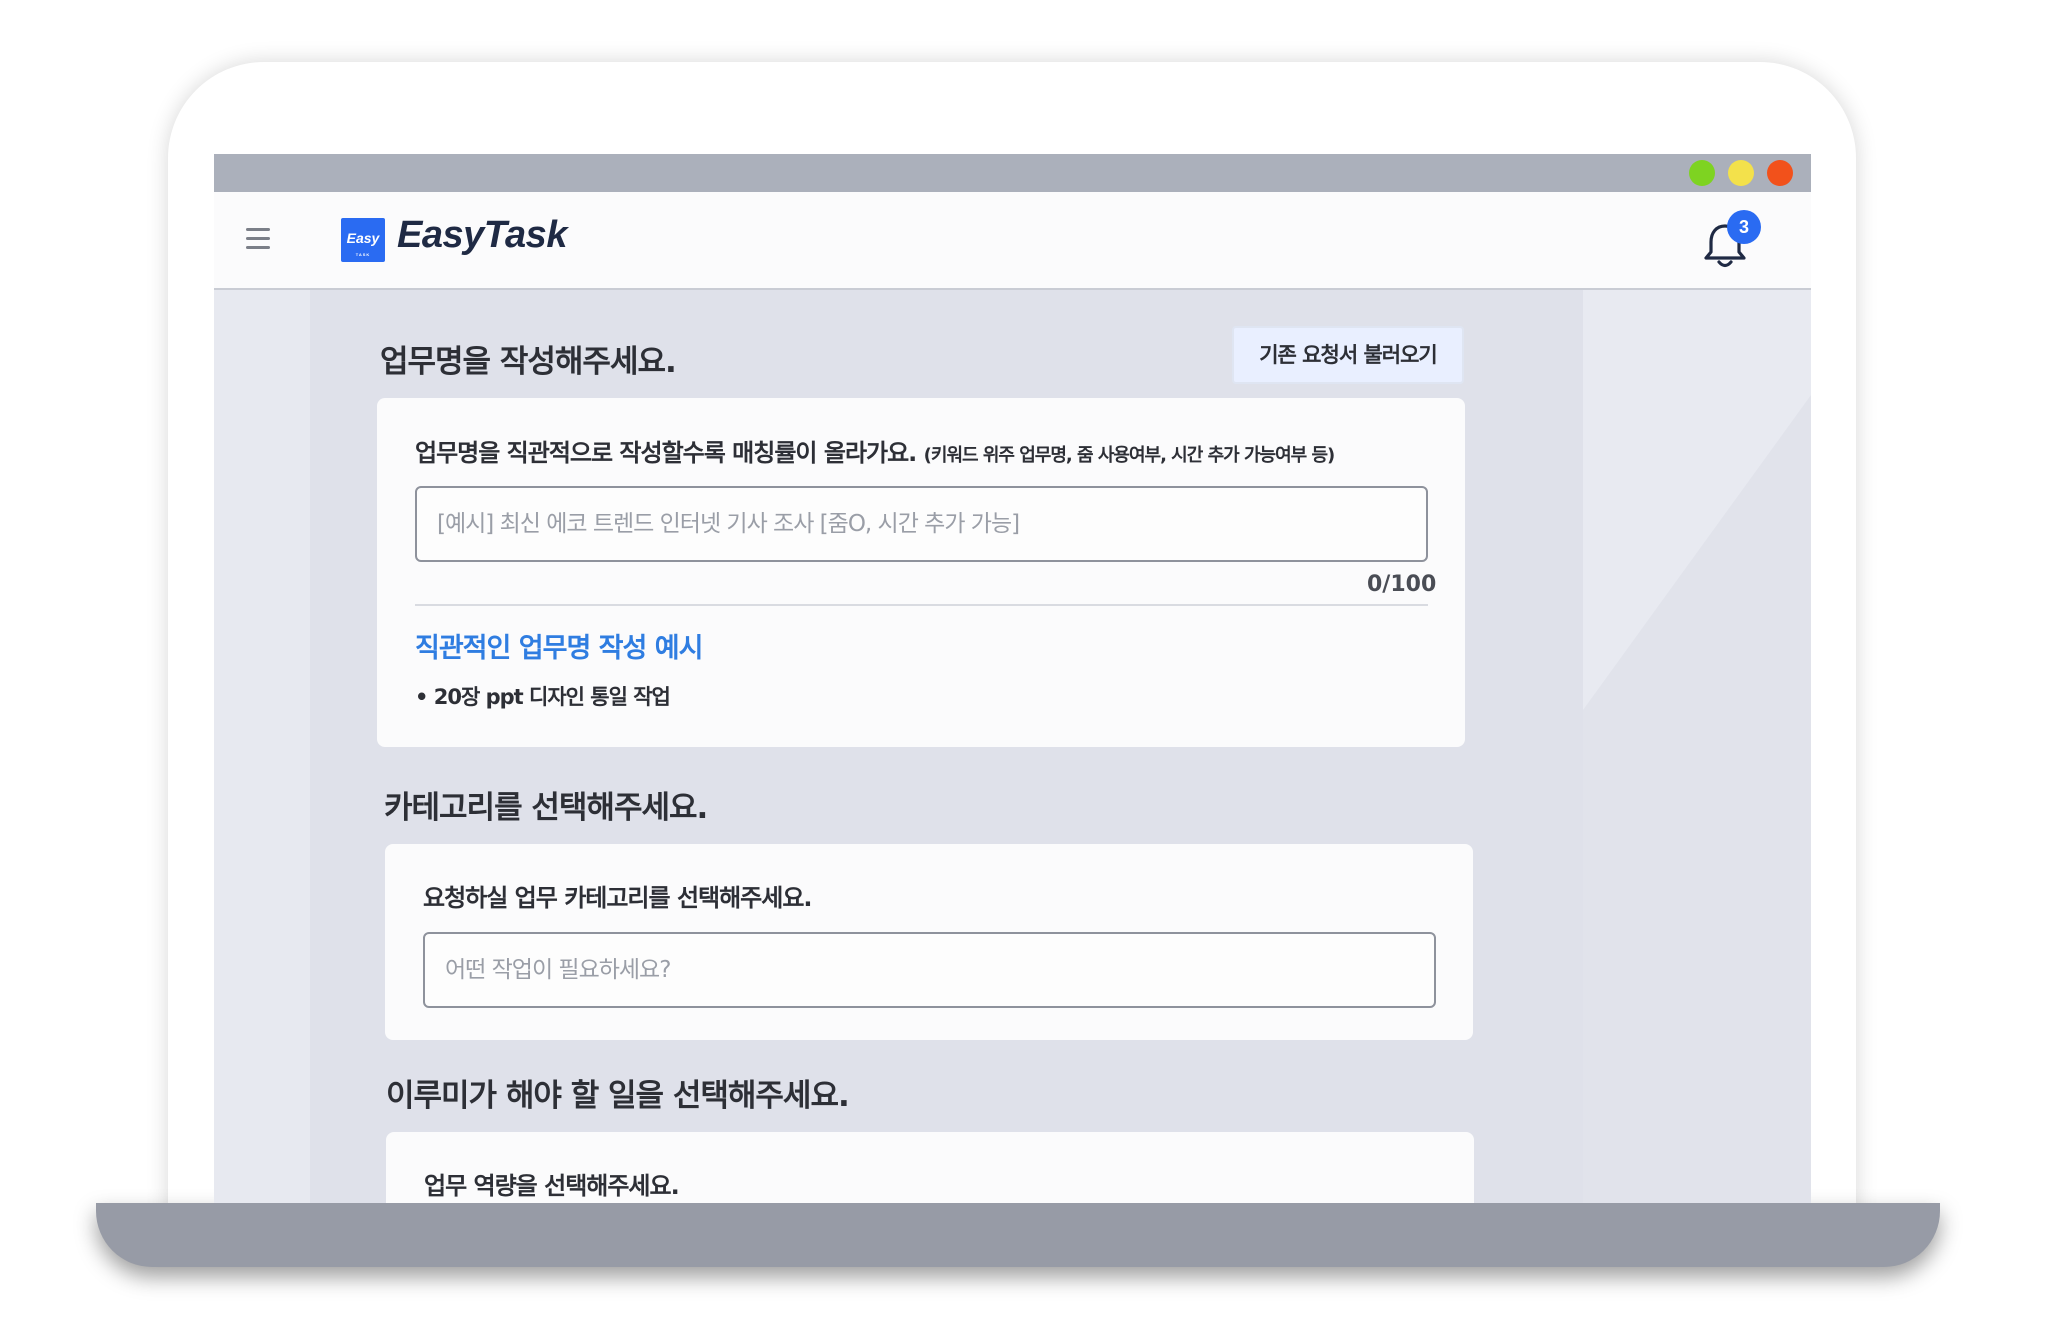 The image size is (2048, 1331). I want to click on window-titlebar, so click(1012, 173).